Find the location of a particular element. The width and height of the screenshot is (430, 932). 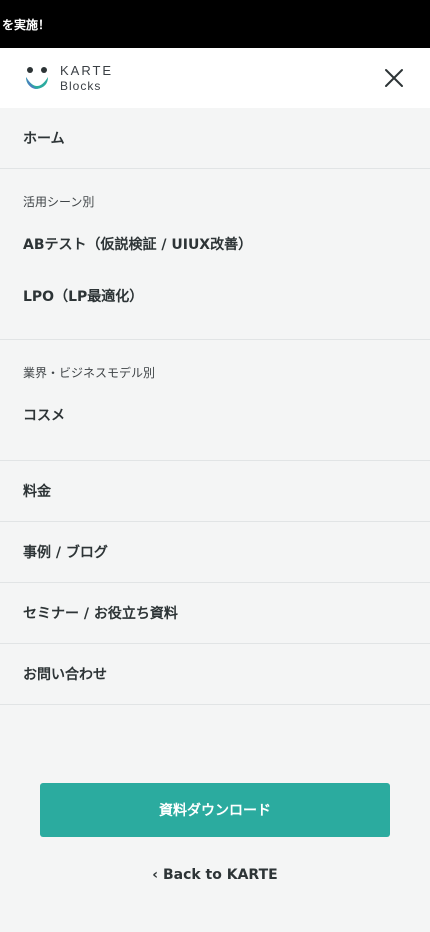

karte-logo-icon is located at coordinates (37, 78).